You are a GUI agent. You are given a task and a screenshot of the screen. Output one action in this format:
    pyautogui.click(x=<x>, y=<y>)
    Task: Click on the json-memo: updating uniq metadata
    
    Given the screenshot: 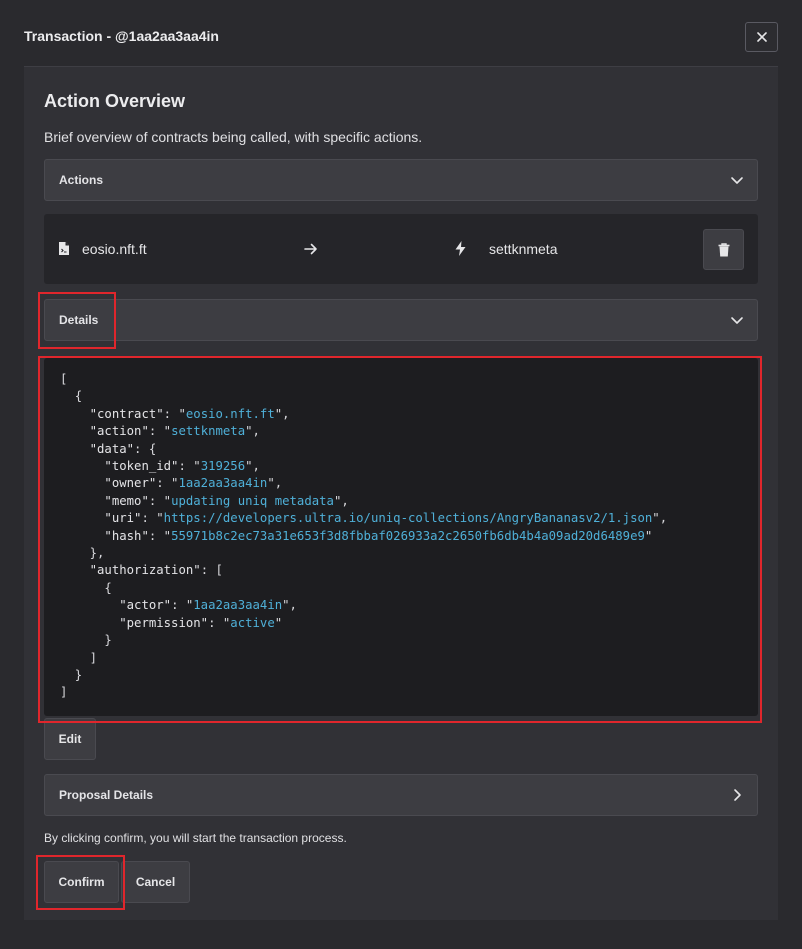 What is the action you would take?
    pyautogui.click(x=252, y=500)
    